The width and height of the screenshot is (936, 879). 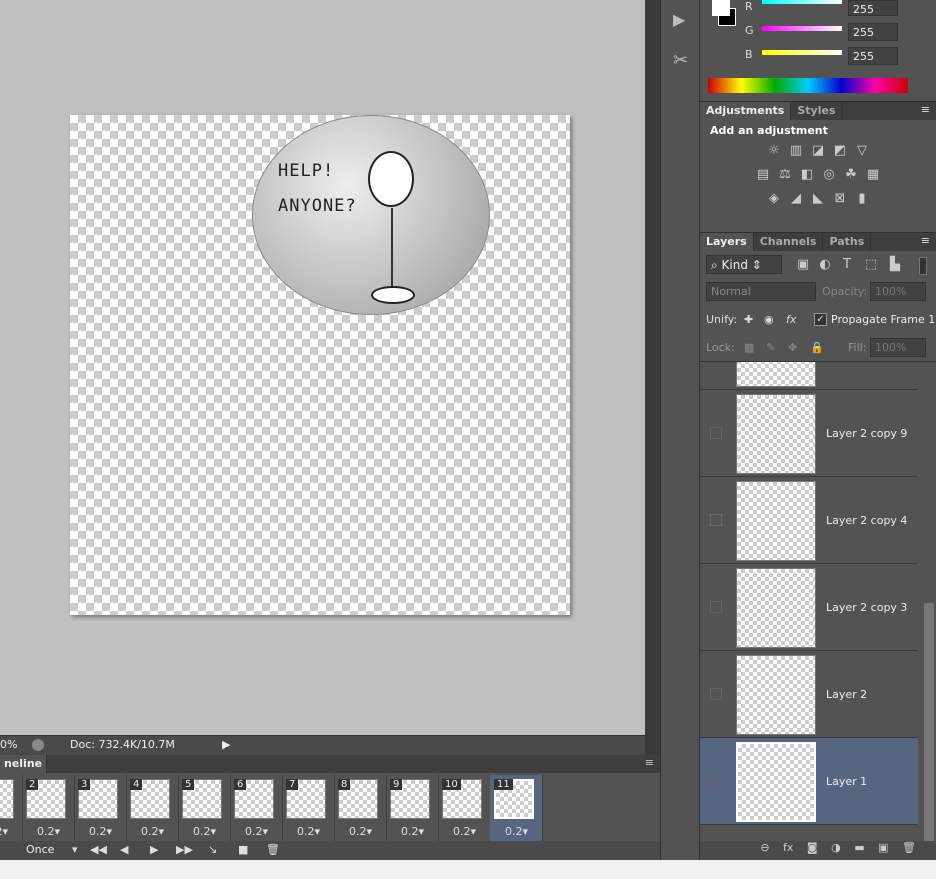 I want to click on layer-row: Layer 2 copy 4, so click(x=809, y=520).